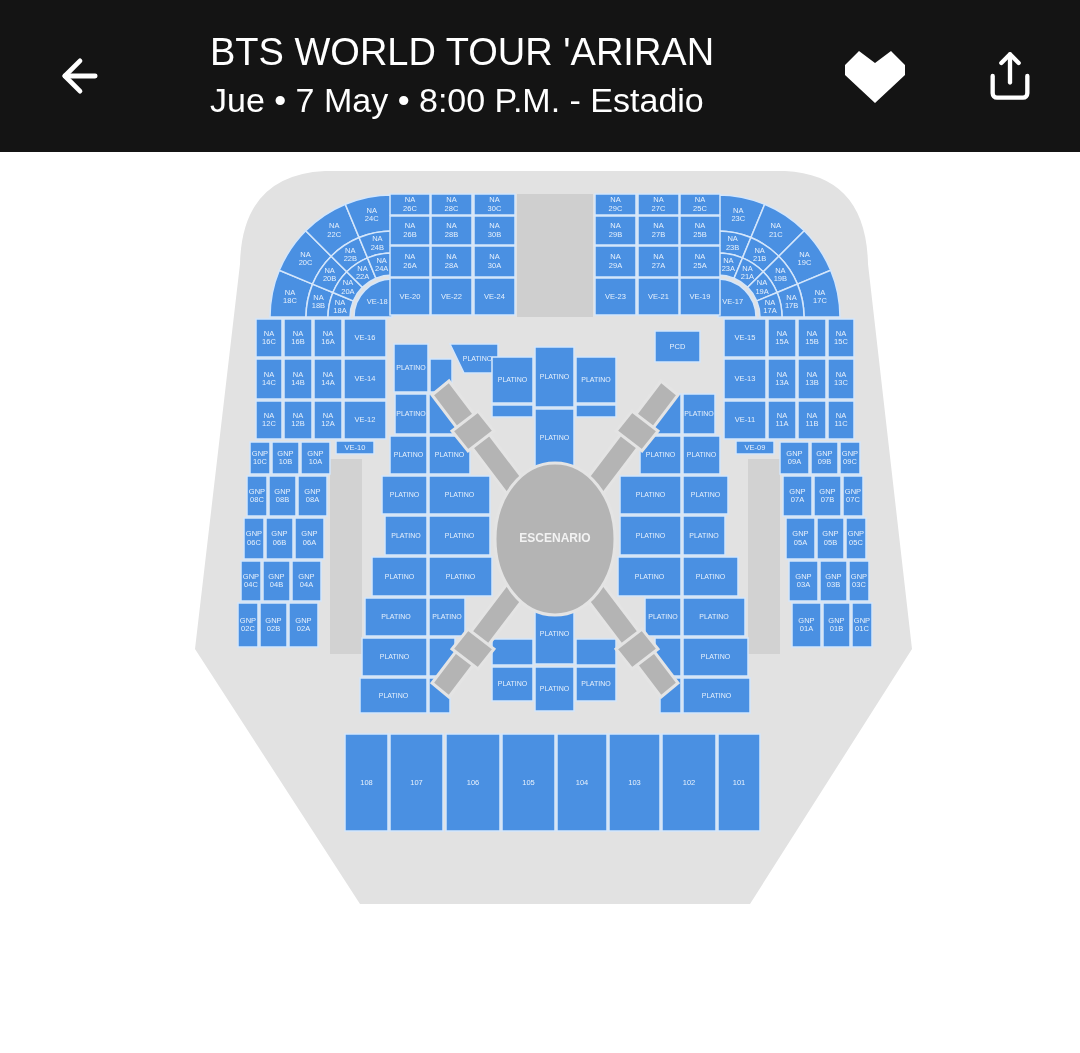 This screenshot has width=1080, height=1053. Describe the element at coordinates (457, 101) in the screenshot. I see `event-subtitle: Jue • 7 May • 8:00 P.M. - Estadio` at that location.